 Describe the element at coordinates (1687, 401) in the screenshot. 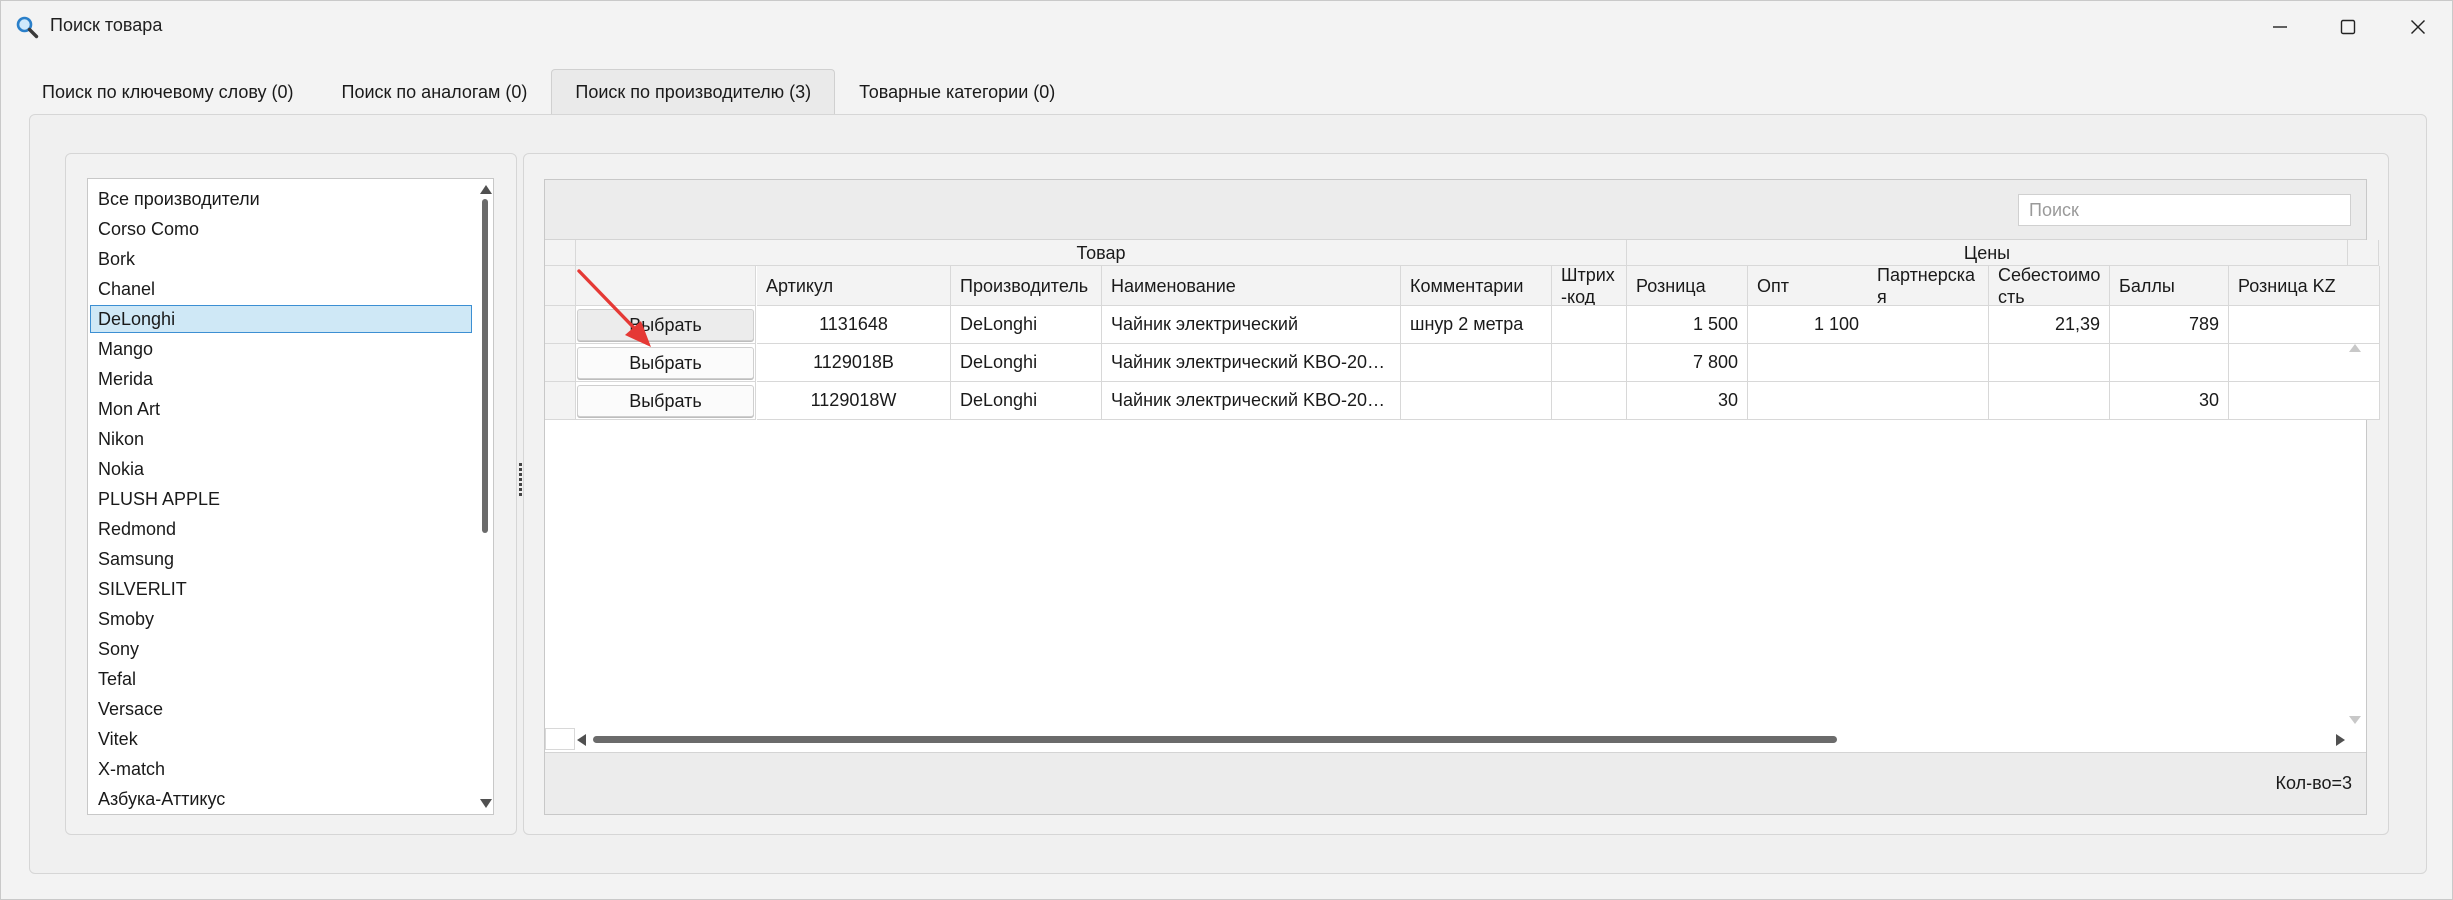

I see `cell-retail: 30` at that location.